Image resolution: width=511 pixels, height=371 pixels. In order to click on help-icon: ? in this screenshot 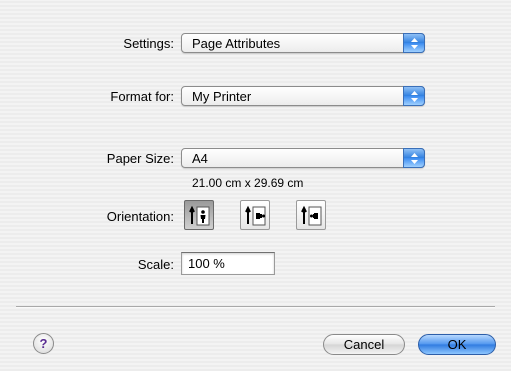, I will do `click(43, 343)`.